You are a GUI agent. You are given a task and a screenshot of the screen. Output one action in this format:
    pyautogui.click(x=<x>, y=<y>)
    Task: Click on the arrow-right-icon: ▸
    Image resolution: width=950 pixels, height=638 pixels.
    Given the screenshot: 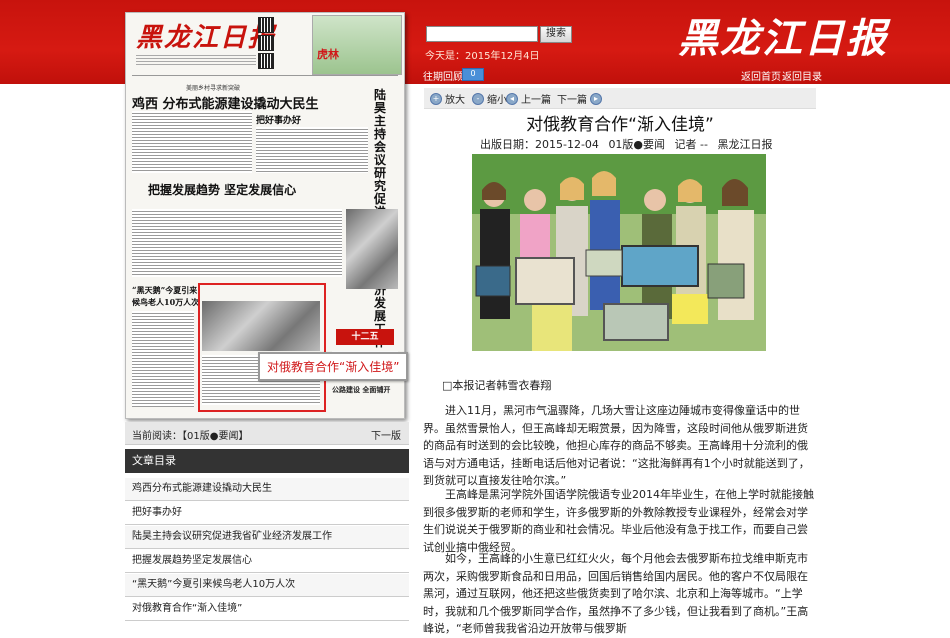 What is the action you would take?
    pyautogui.click(x=596, y=98)
    